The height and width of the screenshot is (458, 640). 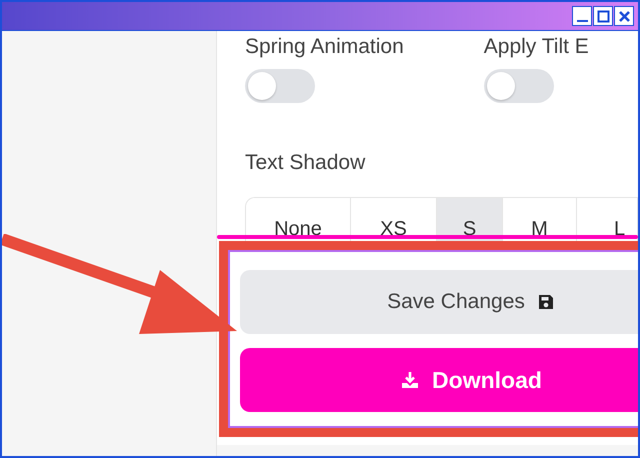 What do you see at coordinates (582, 16) in the screenshot?
I see `minimize-button` at bounding box center [582, 16].